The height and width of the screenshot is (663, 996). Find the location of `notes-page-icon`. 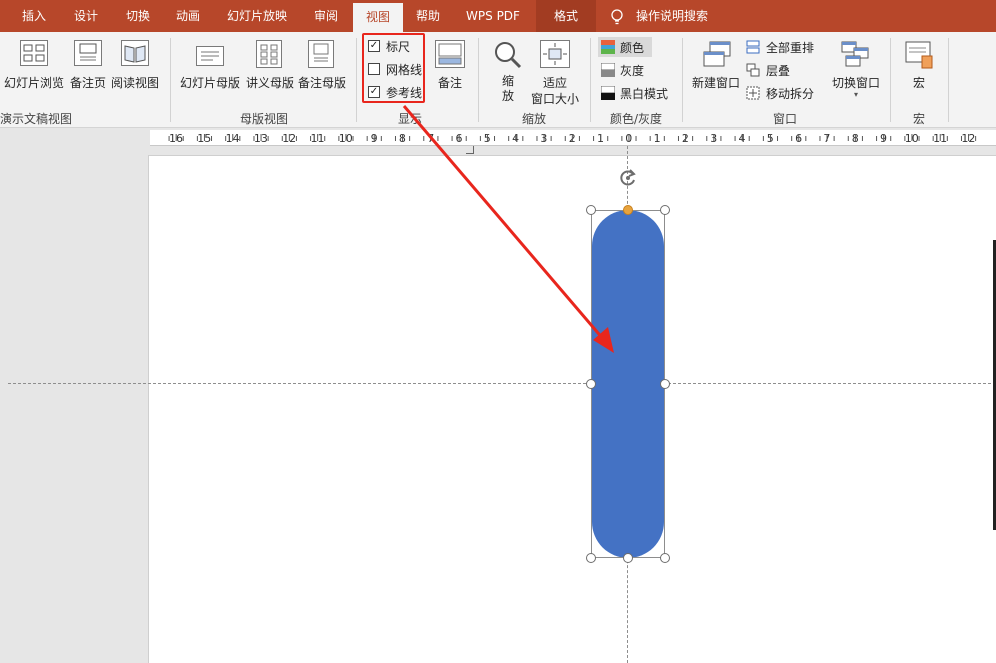

notes-page-icon is located at coordinates (88, 53).